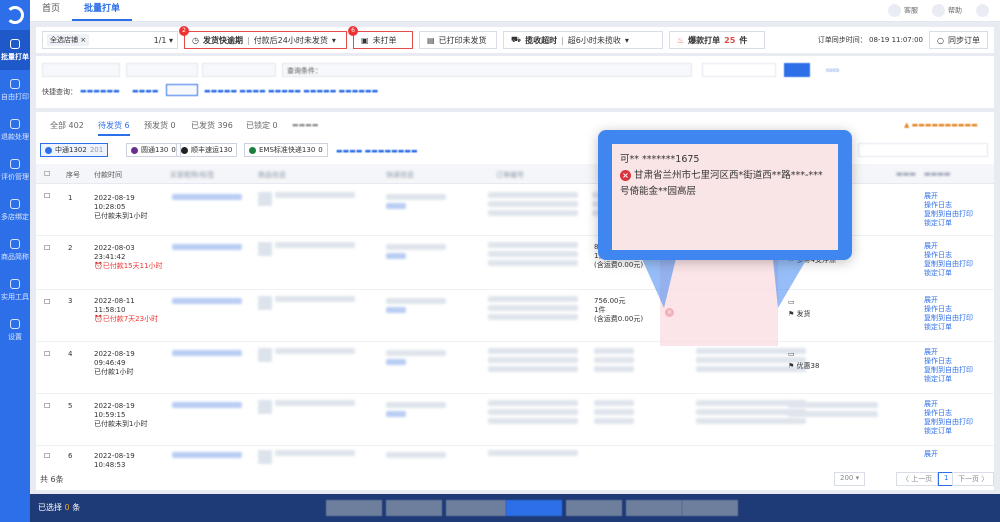 The image size is (1000, 522). What do you see at coordinates (272, 175) in the screenshot?
I see `th-product: 商品信息` at bounding box center [272, 175].